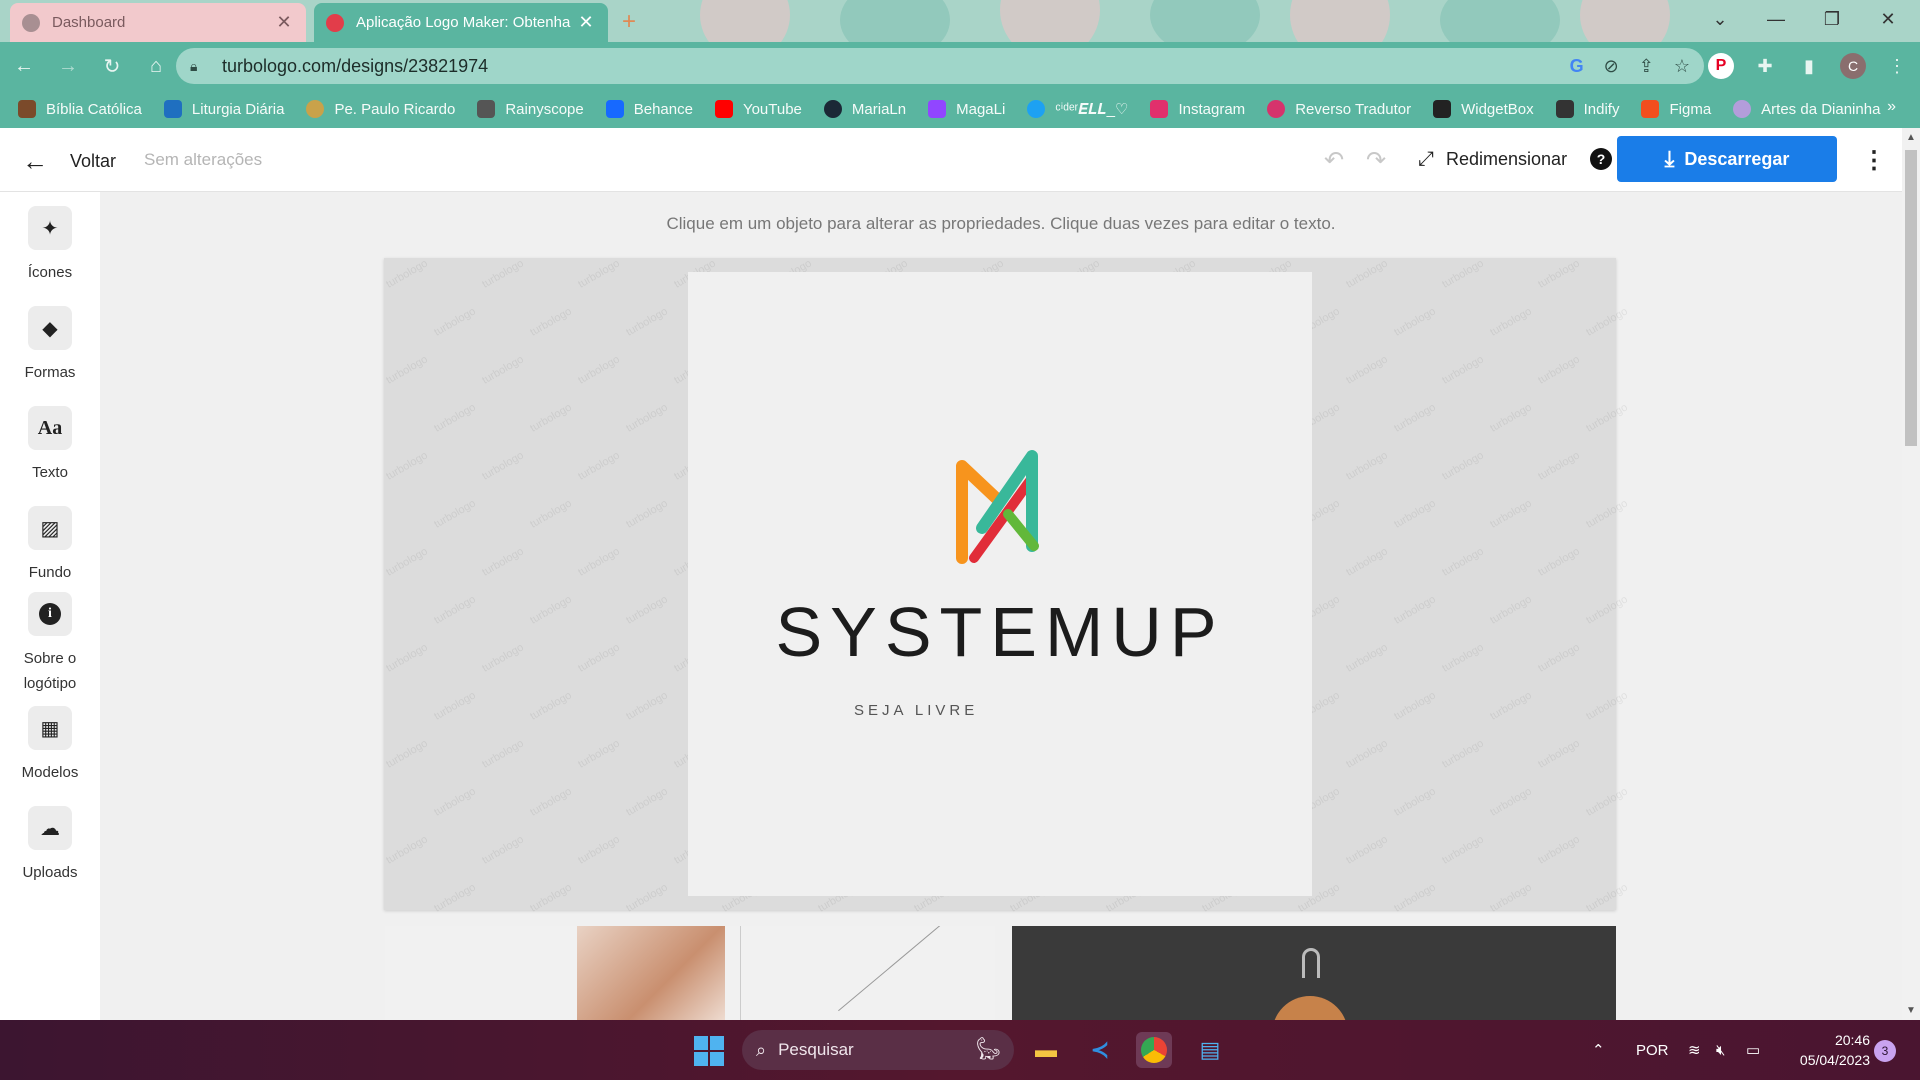 Image resolution: width=1920 pixels, height=1080 pixels. What do you see at coordinates (709, 1051) in the screenshot?
I see `windows-start-icon` at bounding box center [709, 1051].